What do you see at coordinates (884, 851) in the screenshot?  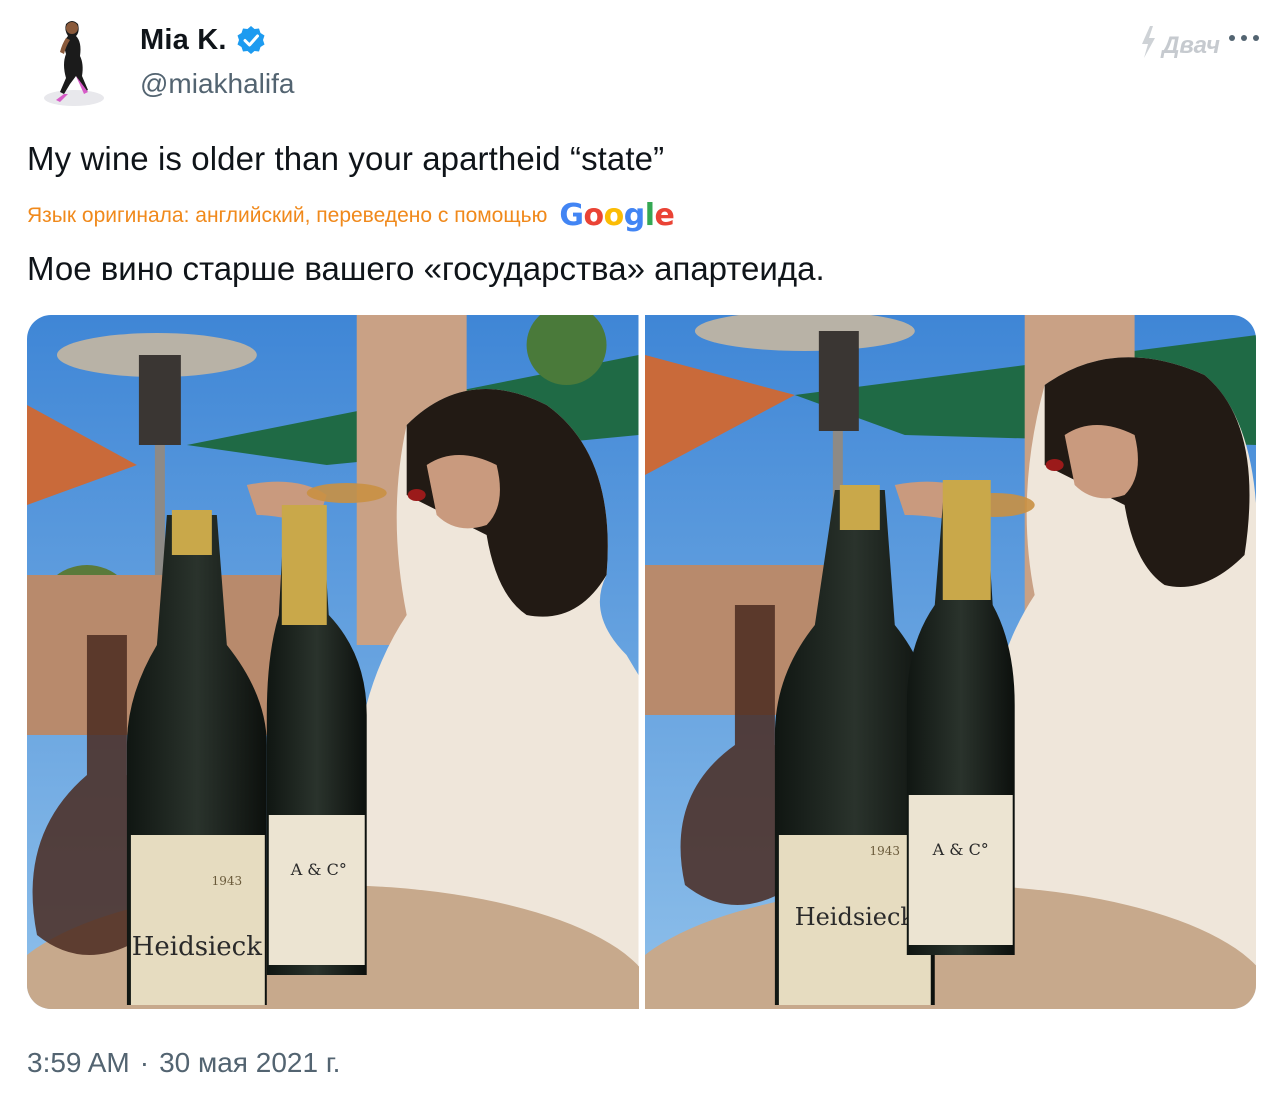 I see `bottle-3-year: 1943` at bounding box center [884, 851].